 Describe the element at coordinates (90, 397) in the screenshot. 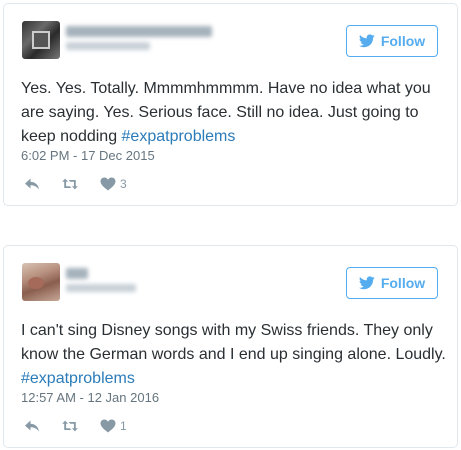

I see `timestamp: 12:57 AM - 12 Jan 2016` at that location.